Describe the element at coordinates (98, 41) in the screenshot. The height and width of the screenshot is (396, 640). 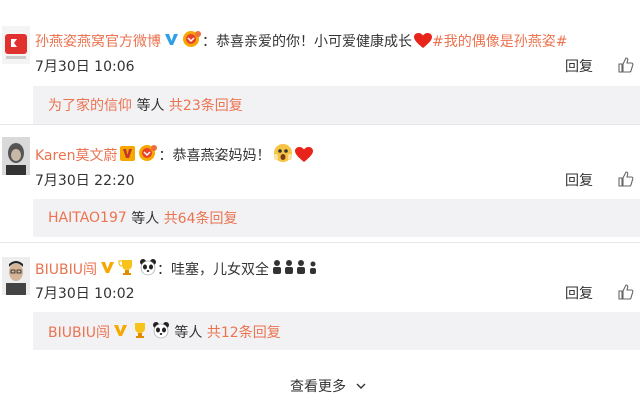
I see `comment-username: 孙燕姿燕窝官方微博` at that location.